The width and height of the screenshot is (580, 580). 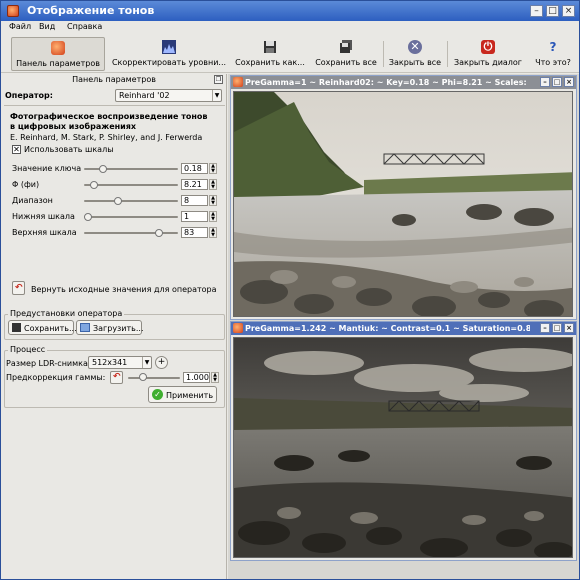 I want to click on slider-spinbox: 83, so click(x=194, y=232).